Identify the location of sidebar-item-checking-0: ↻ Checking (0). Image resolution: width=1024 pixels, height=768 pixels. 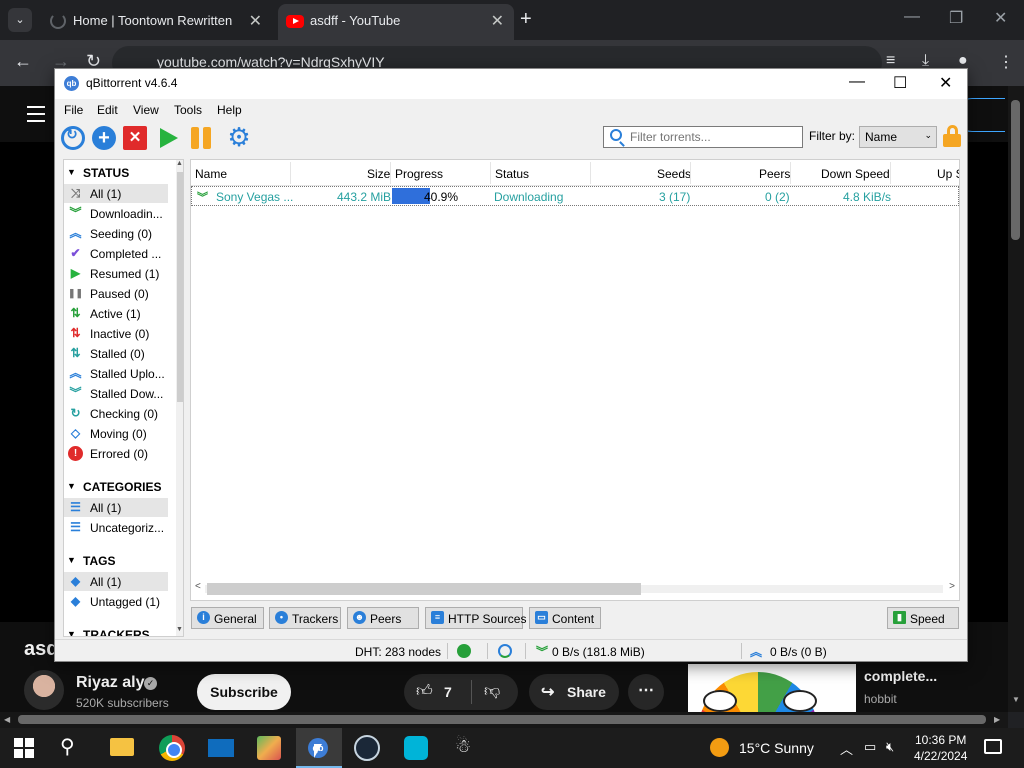
(116, 413).